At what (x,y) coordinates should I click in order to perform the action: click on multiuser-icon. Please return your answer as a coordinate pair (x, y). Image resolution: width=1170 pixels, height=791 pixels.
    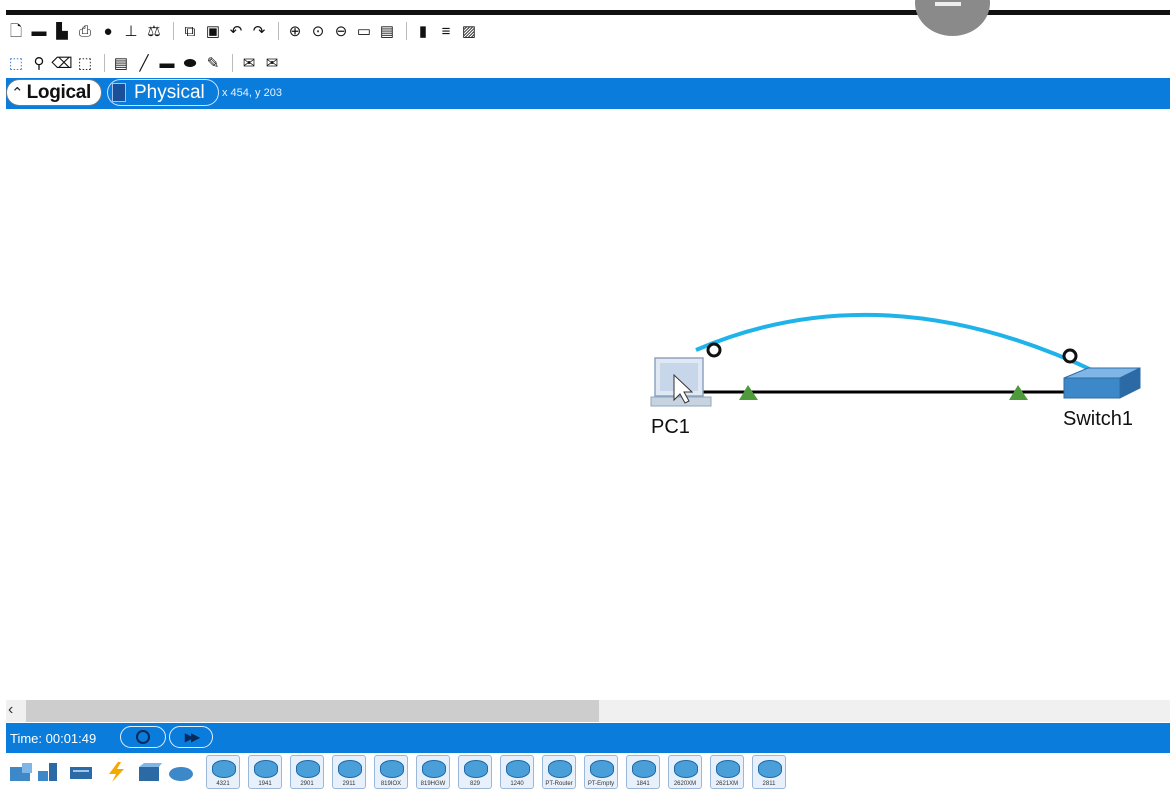
    Looking at the image, I should click on (181, 772).